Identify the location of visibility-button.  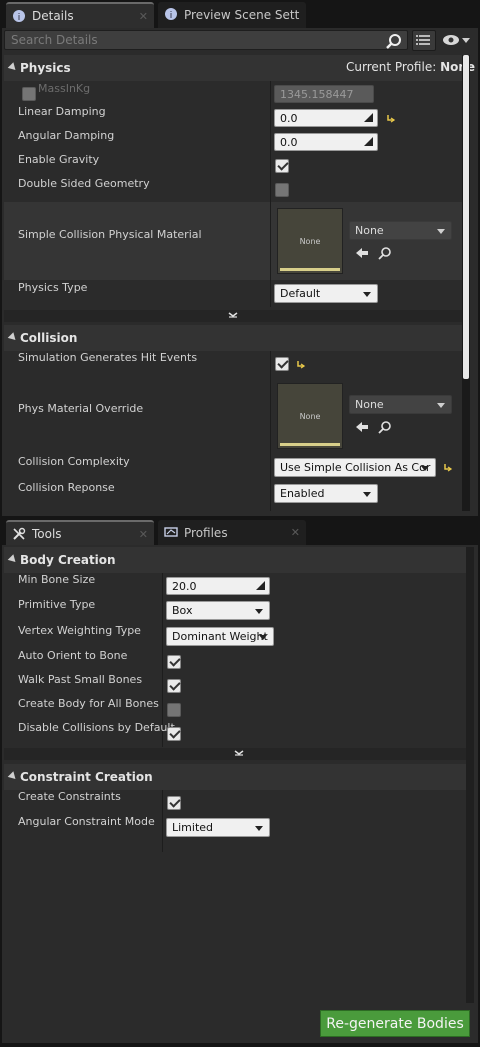
(458, 40).